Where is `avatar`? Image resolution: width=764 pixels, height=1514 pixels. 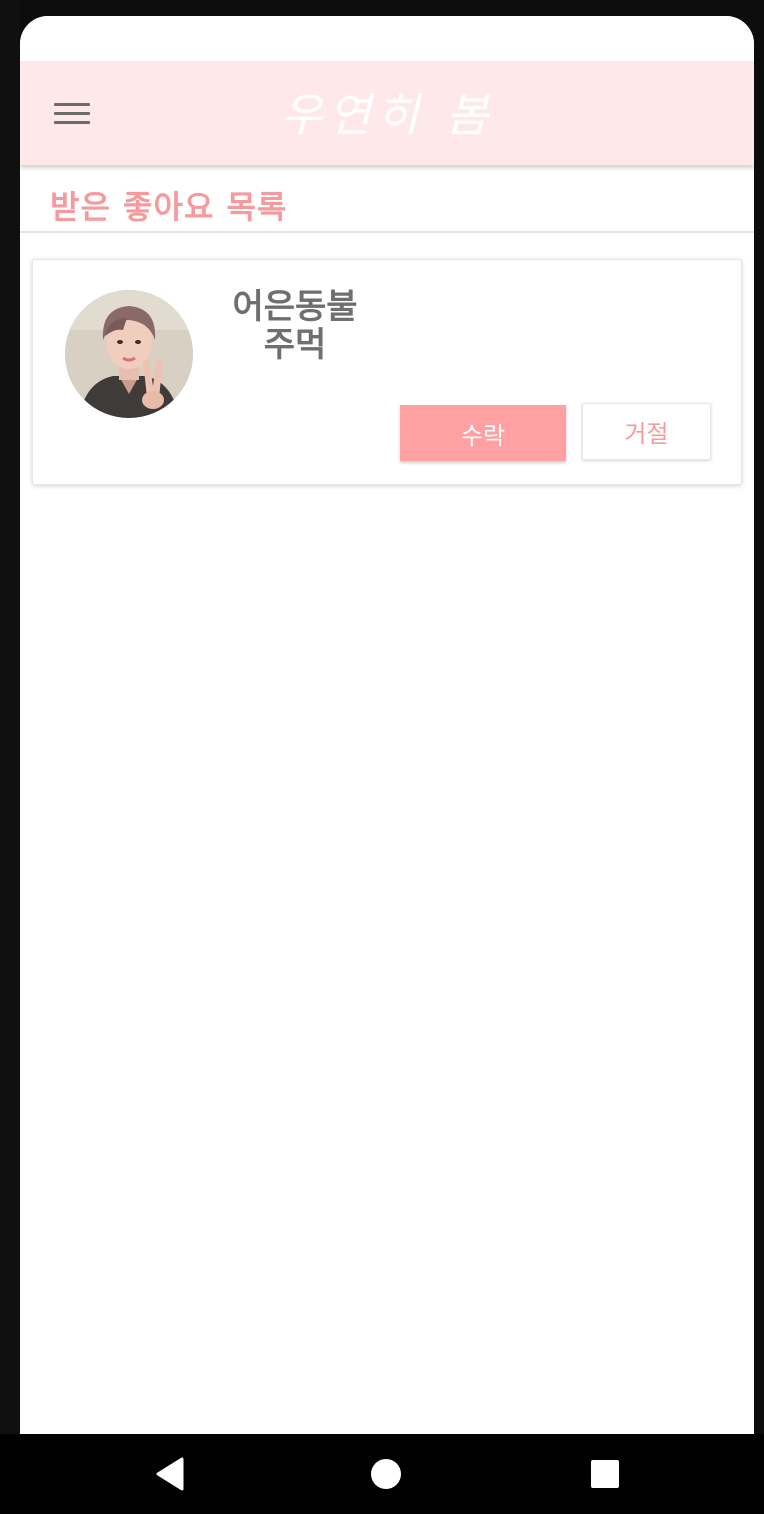 avatar is located at coordinates (129, 354).